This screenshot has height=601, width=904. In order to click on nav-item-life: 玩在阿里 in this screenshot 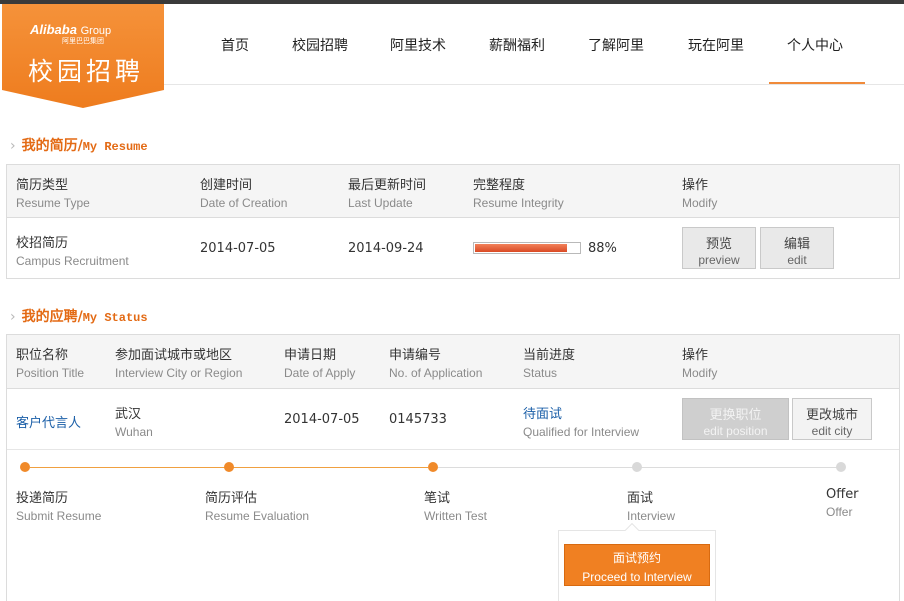, I will do `click(716, 45)`.